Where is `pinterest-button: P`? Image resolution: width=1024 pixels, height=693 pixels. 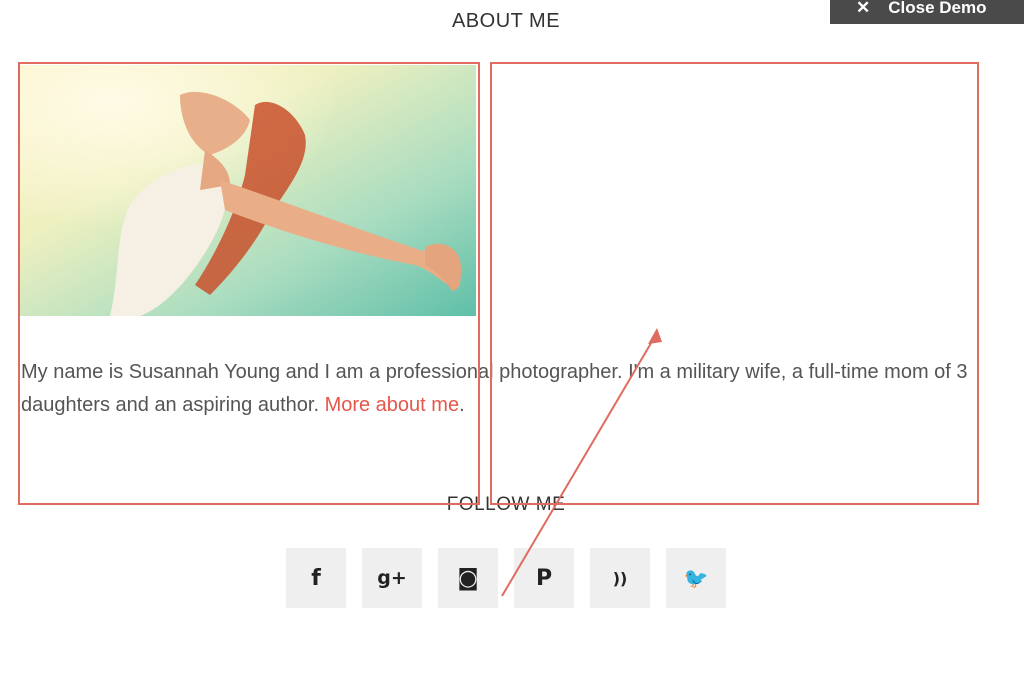 pinterest-button: P is located at coordinates (544, 578).